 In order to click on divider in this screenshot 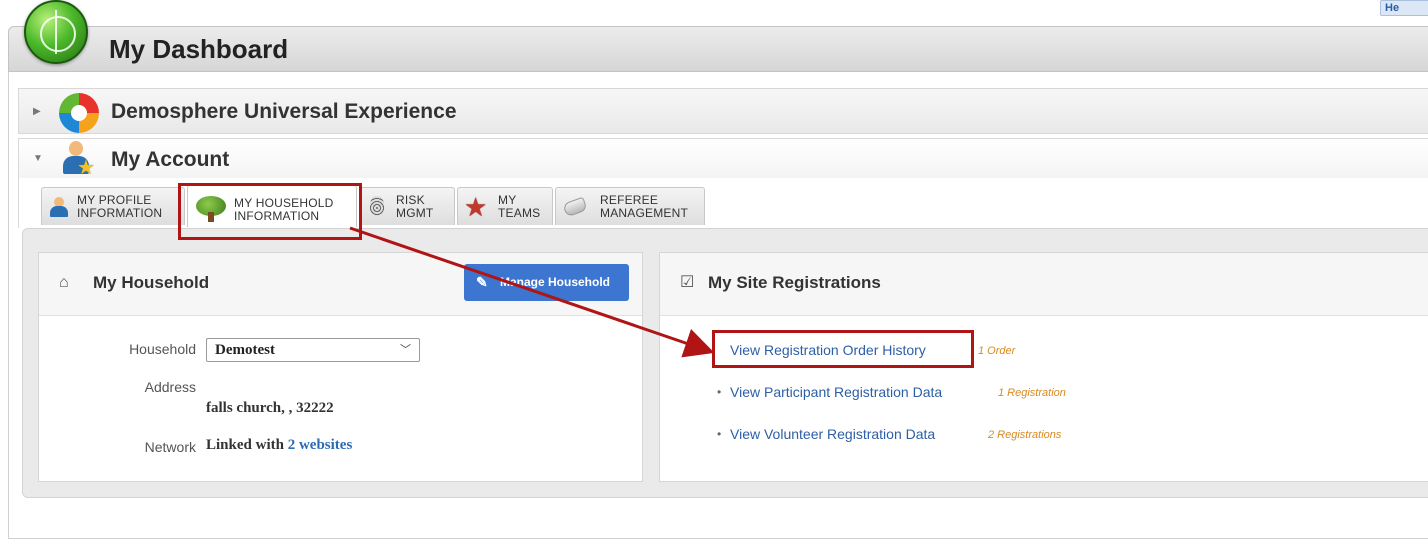, I will do `click(718, 538)`.